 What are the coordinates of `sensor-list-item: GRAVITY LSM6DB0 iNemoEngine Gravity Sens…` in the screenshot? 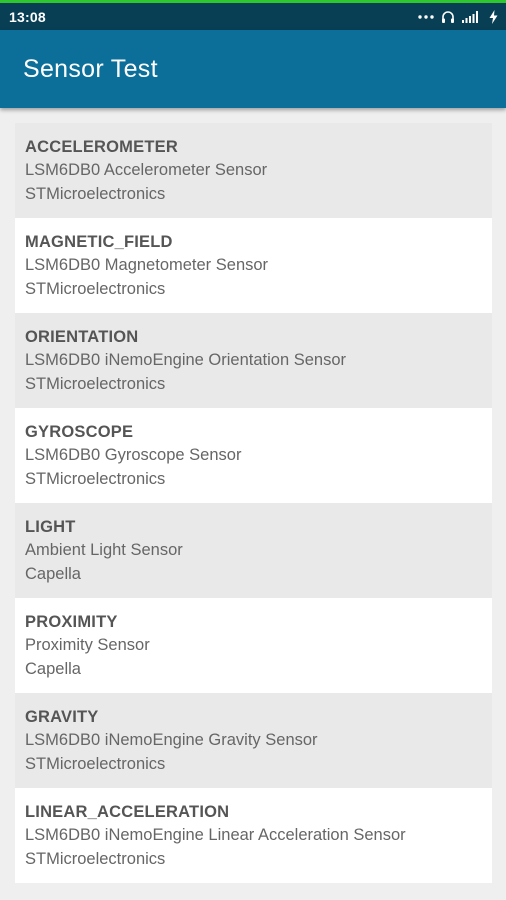 It's located at (253, 740).